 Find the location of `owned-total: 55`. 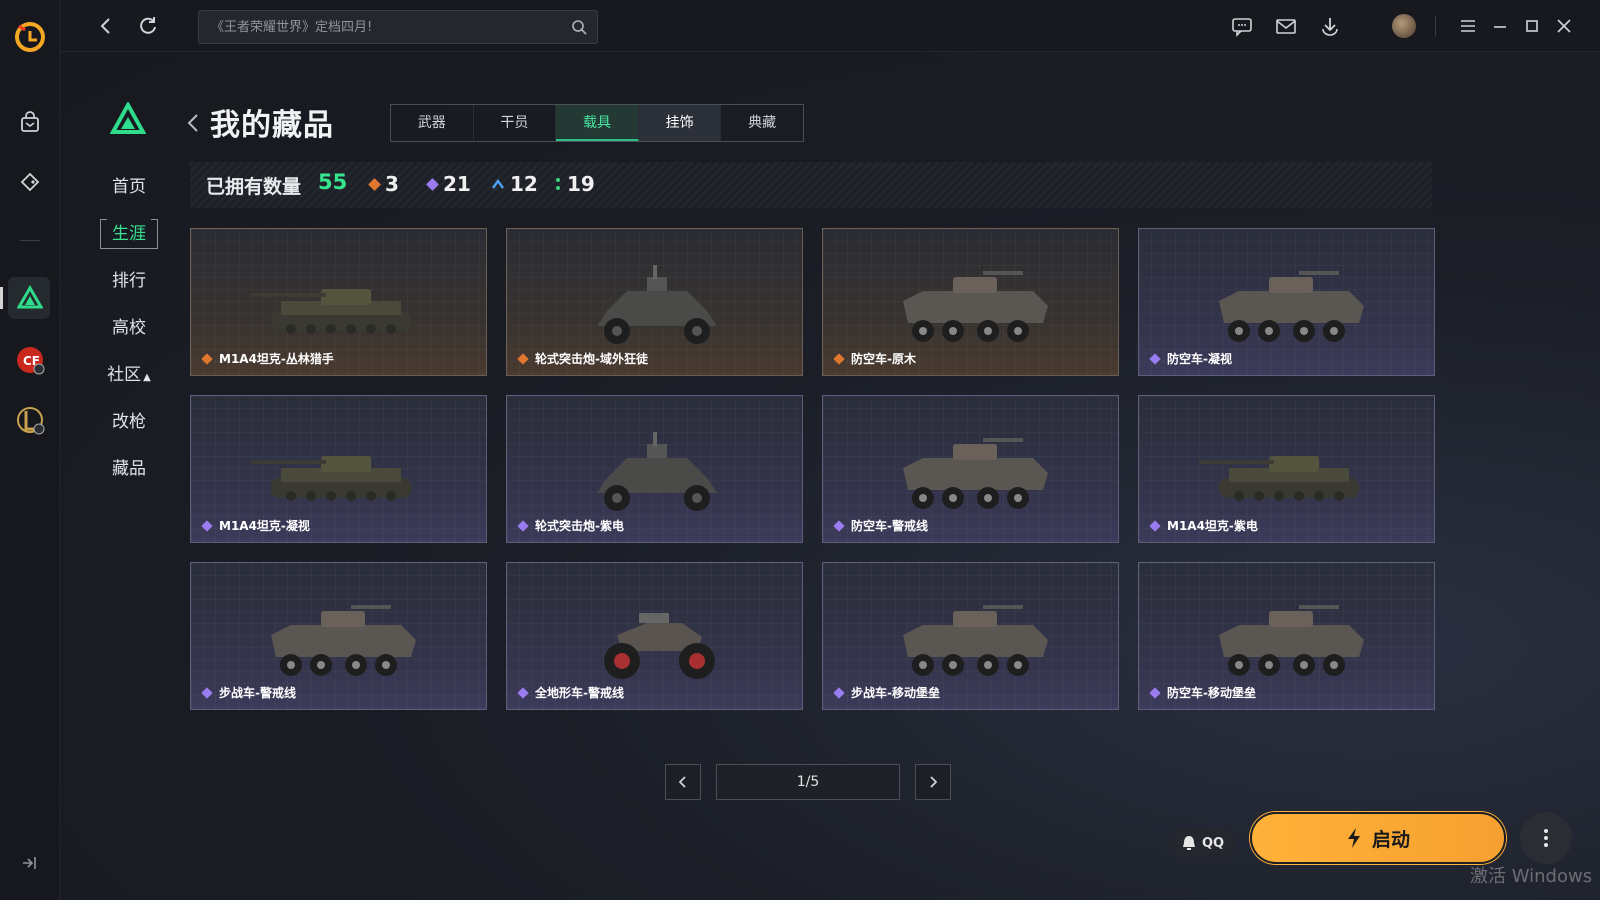

owned-total: 55 is located at coordinates (333, 182).